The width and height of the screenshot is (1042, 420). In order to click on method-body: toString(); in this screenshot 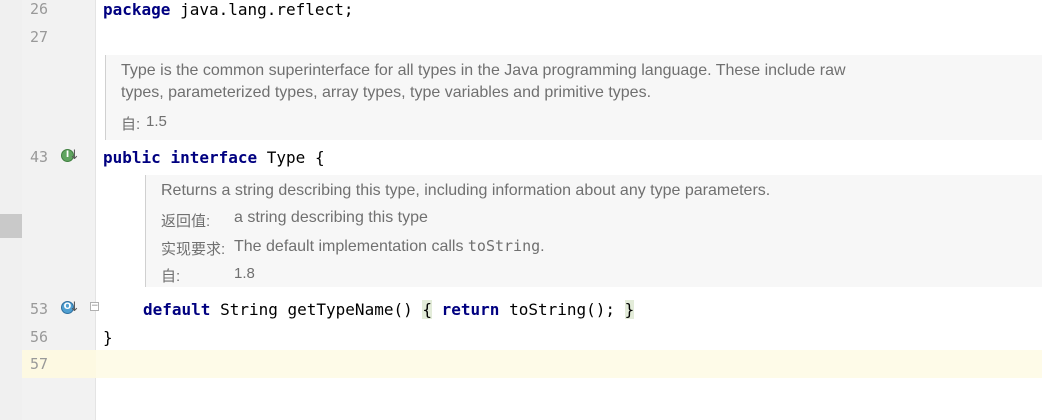, I will do `click(562, 309)`.